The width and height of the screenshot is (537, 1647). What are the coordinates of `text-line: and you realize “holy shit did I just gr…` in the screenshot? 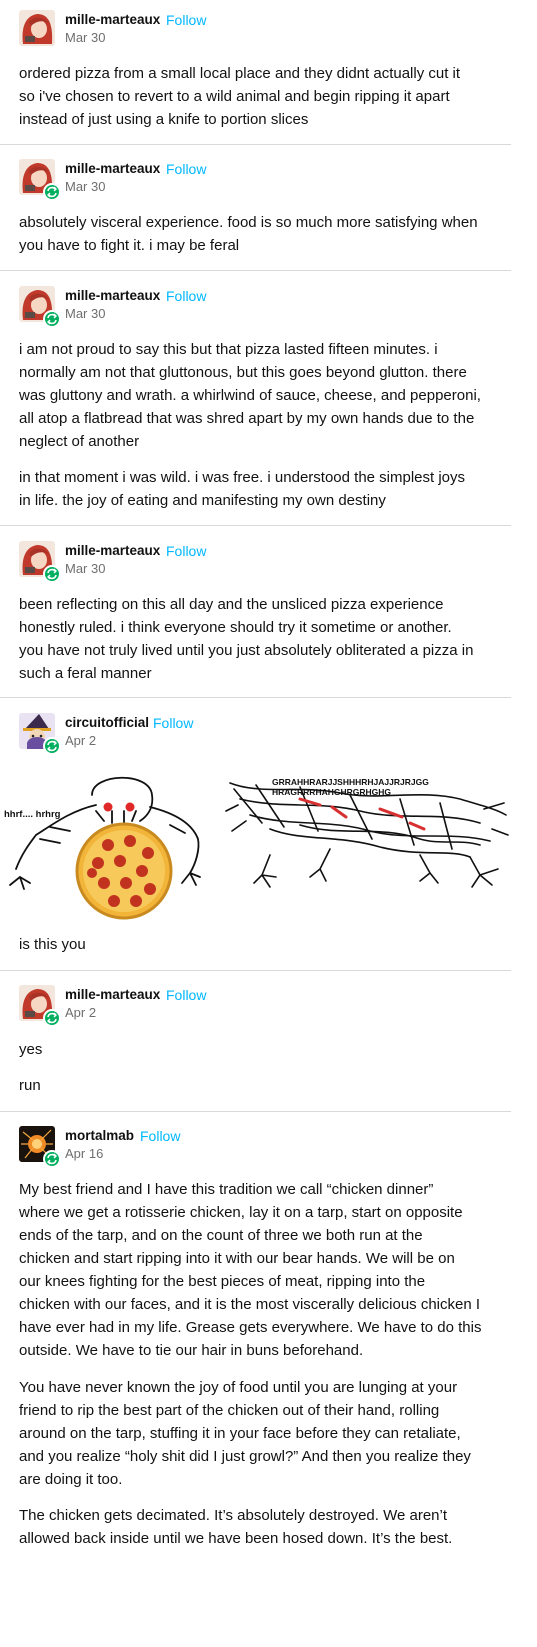 It's located at (245, 1456).